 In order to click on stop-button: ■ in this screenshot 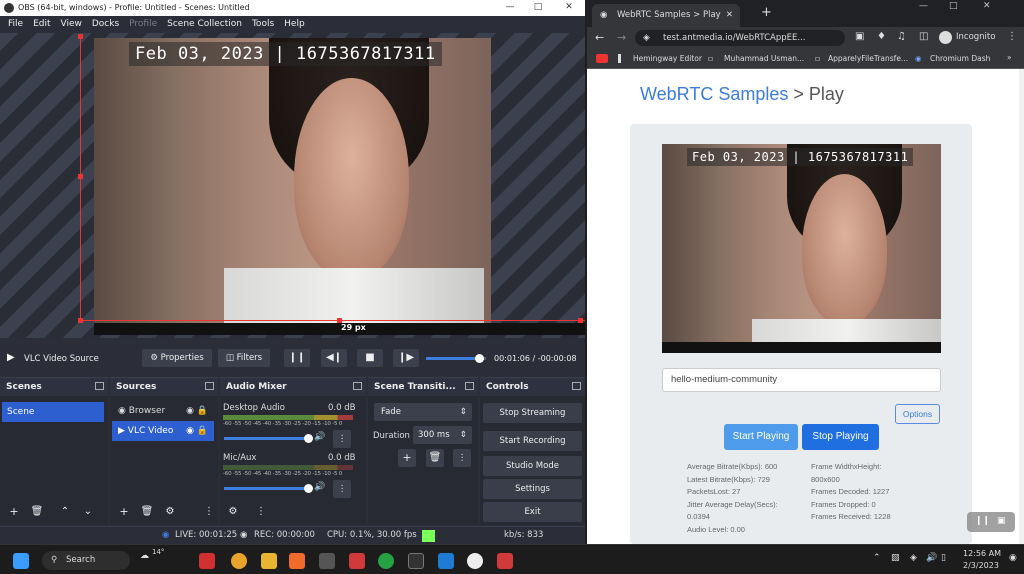, I will do `click(370, 358)`.